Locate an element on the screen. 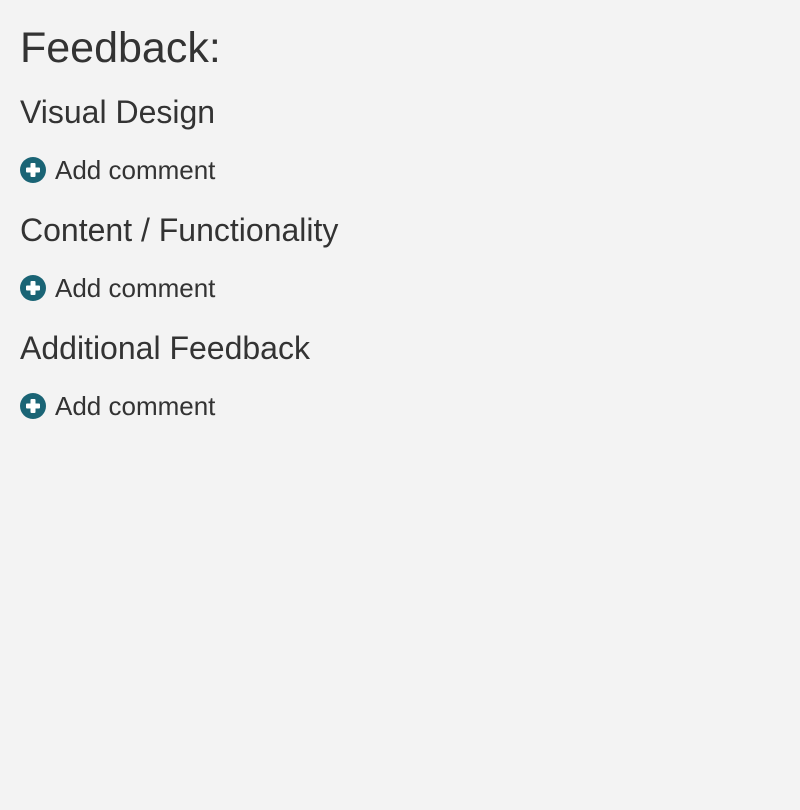 The height and width of the screenshot is (810, 800). add-comment-button-content-functionality: Add comment is located at coordinates (117, 288).